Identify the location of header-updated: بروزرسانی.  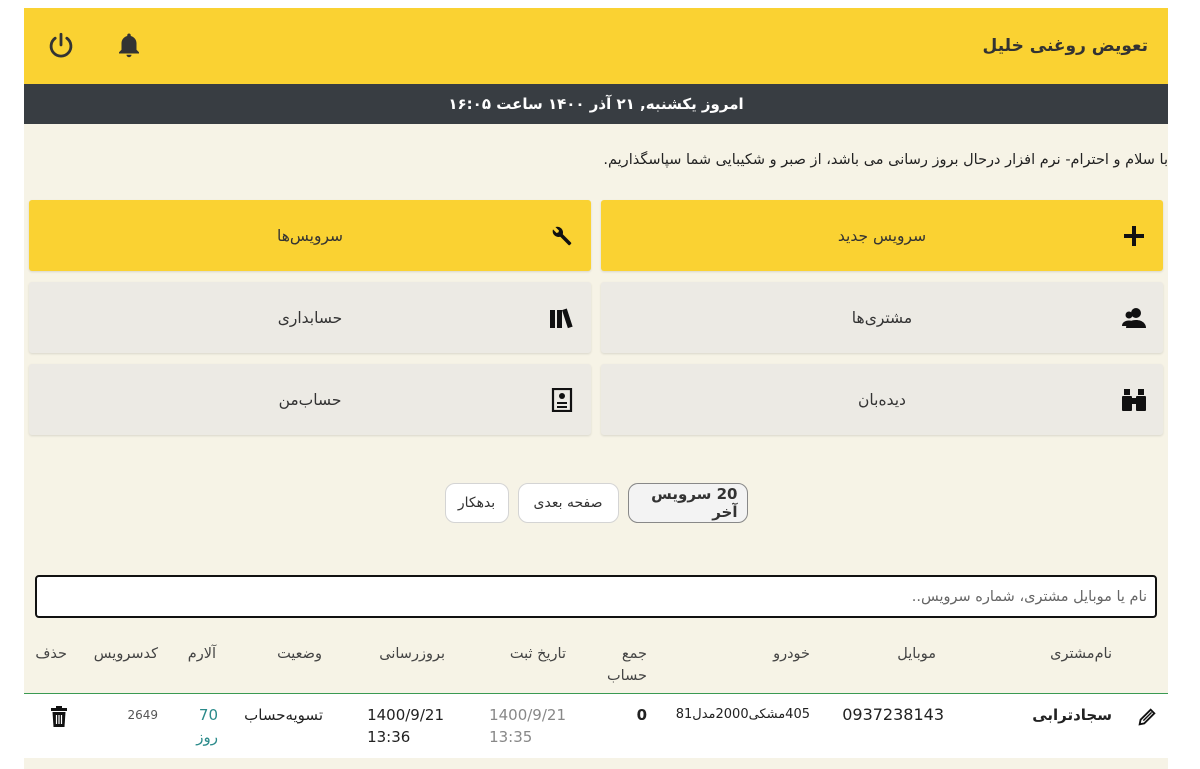
(412, 654).